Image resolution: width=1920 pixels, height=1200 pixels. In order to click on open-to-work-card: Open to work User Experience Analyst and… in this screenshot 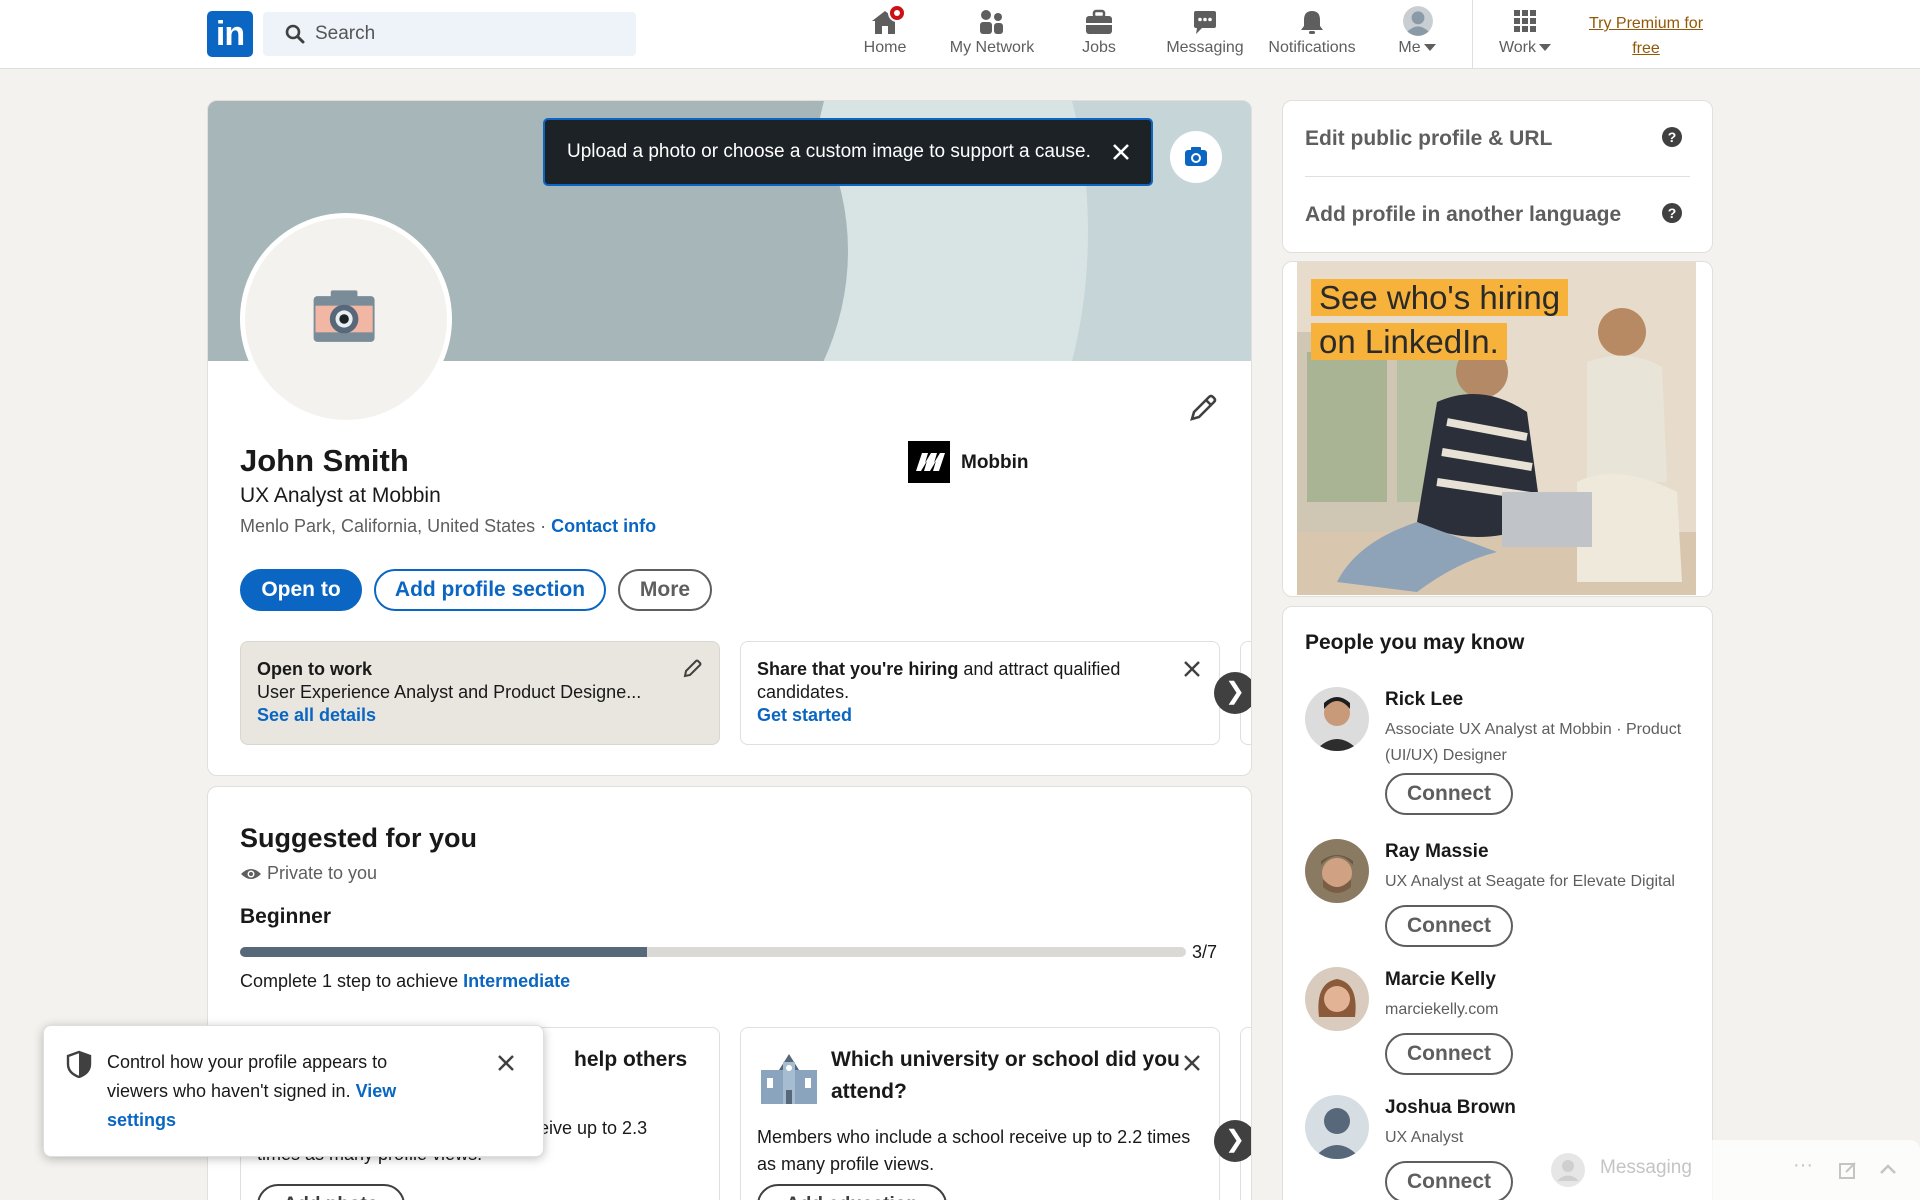, I will do `click(480, 693)`.